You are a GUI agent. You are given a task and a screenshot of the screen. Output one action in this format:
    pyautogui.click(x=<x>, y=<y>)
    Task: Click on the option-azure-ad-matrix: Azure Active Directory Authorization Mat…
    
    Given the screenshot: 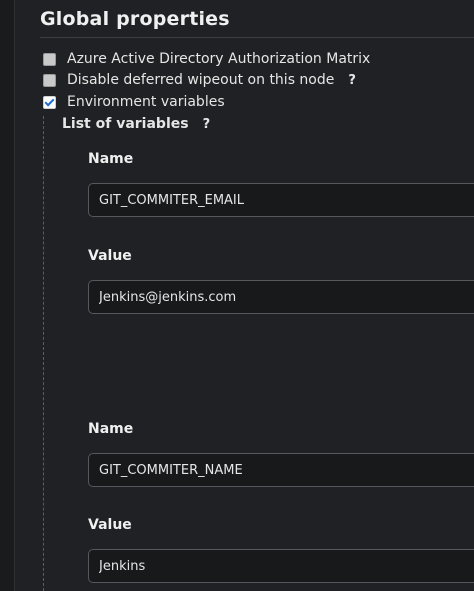 What is the action you would take?
    pyautogui.click(x=206, y=59)
    